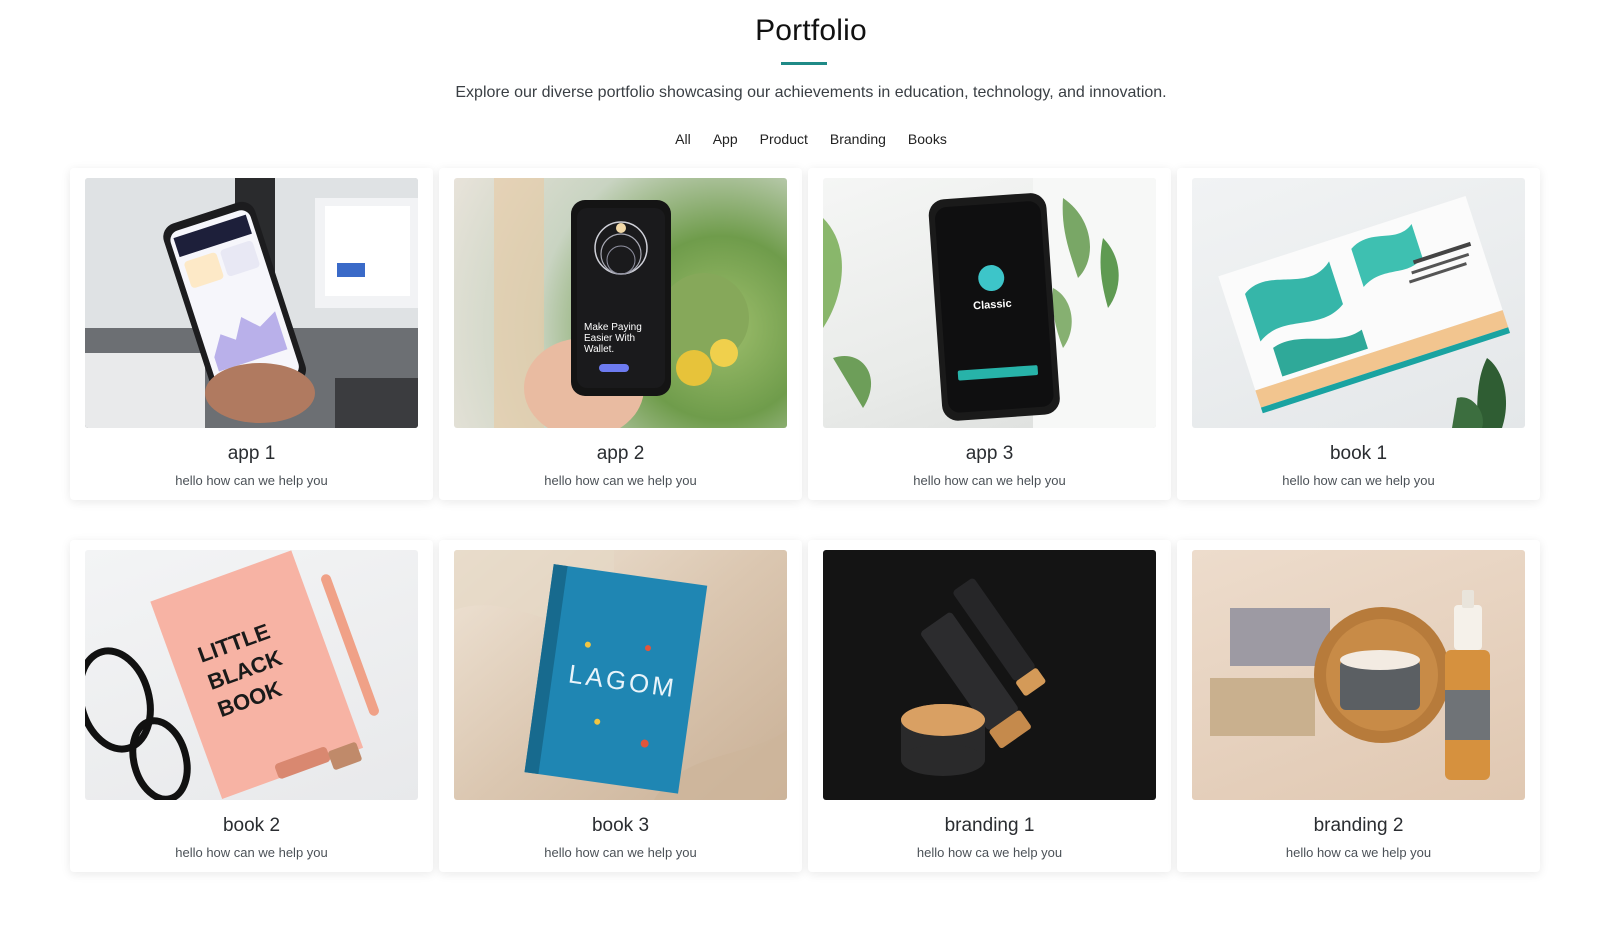  Describe the element at coordinates (683, 139) in the screenshot. I see `filter-all: All` at that location.